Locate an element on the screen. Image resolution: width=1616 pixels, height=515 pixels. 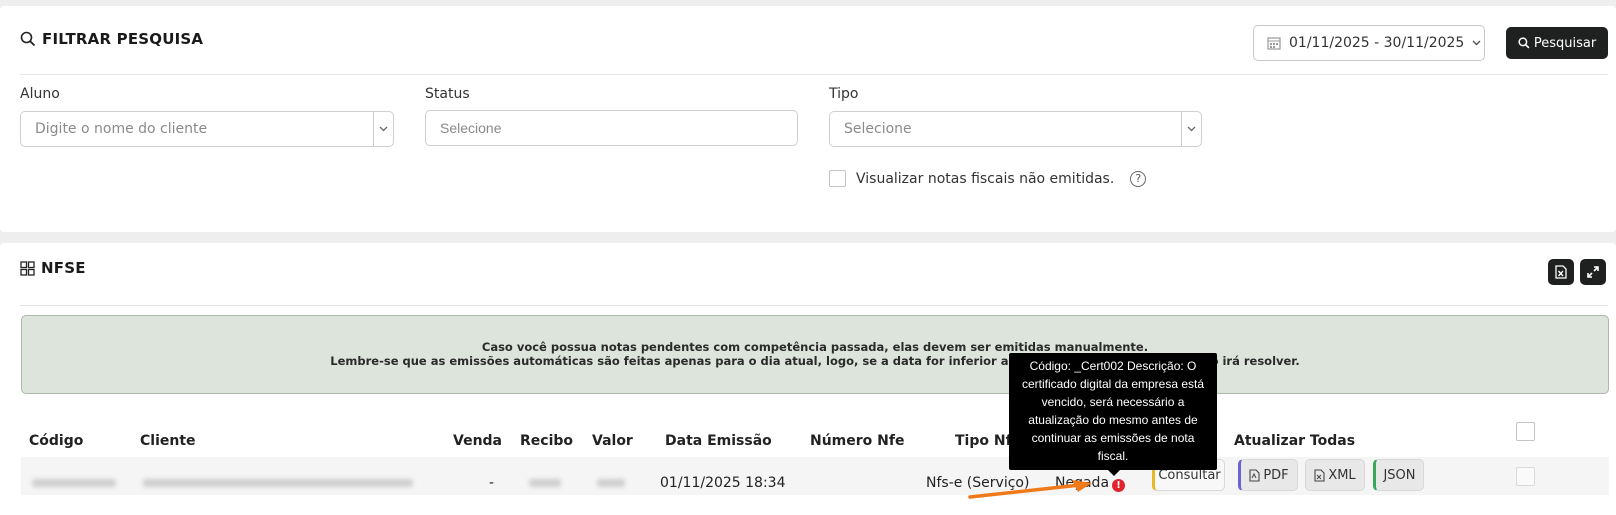
date-range-picker: 01/11/2025 - 30/11/2025 is located at coordinates (1369, 43).